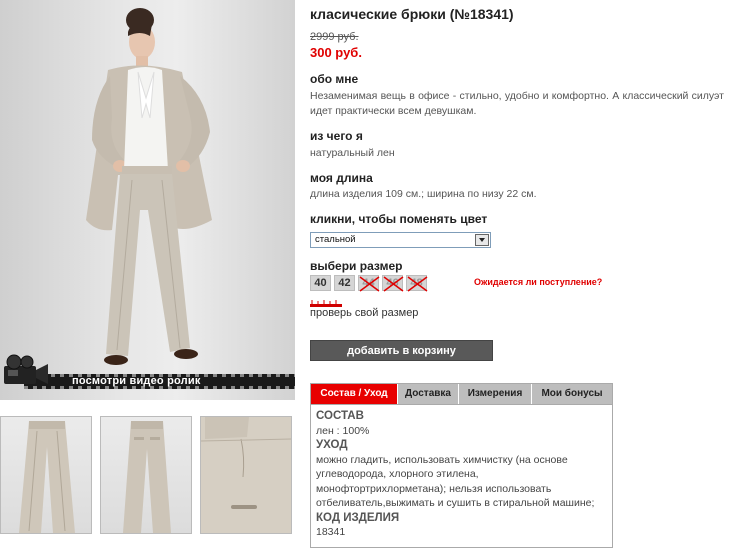 The height and width of the screenshot is (548, 729). Describe the element at coordinates (336, 52) in the screenshot. I see `new-price: 300 руб.` at that location.